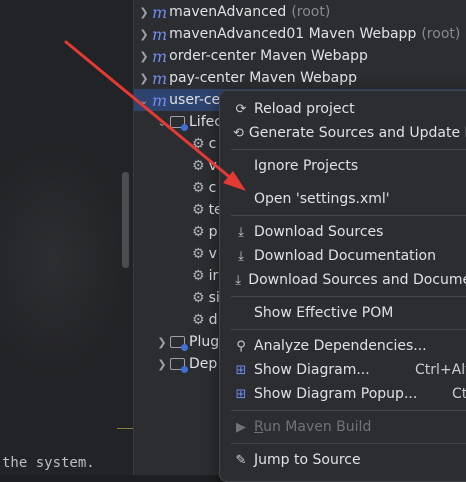 The width and height of the screenshot is (466, 482). I want to click on menu-item-show-diagram-popup: ⊞ Show Diagram Popup... Ct, so click(343, 394).